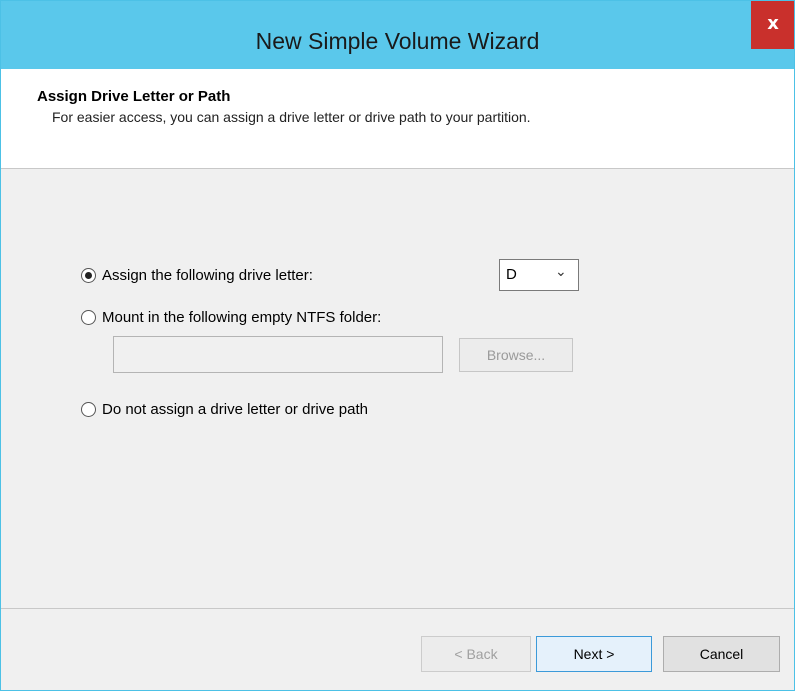  Describe the element at coordinates (88, 275) in the screenshot. I see `radio-button-checked-icon` at that location.